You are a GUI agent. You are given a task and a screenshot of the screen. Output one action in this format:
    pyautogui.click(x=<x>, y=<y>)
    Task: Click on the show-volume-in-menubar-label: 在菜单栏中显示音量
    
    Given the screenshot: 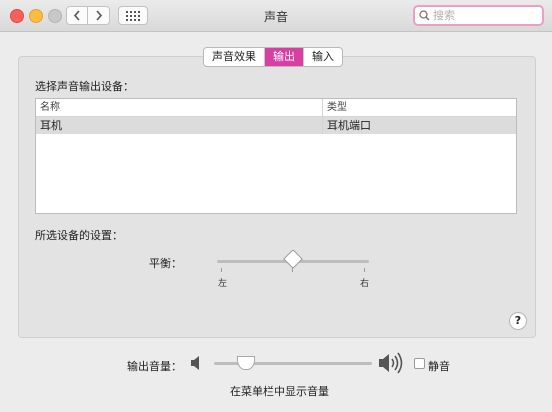 What is the action you would take?
    pyautogui.click(x=279, y=391)
    